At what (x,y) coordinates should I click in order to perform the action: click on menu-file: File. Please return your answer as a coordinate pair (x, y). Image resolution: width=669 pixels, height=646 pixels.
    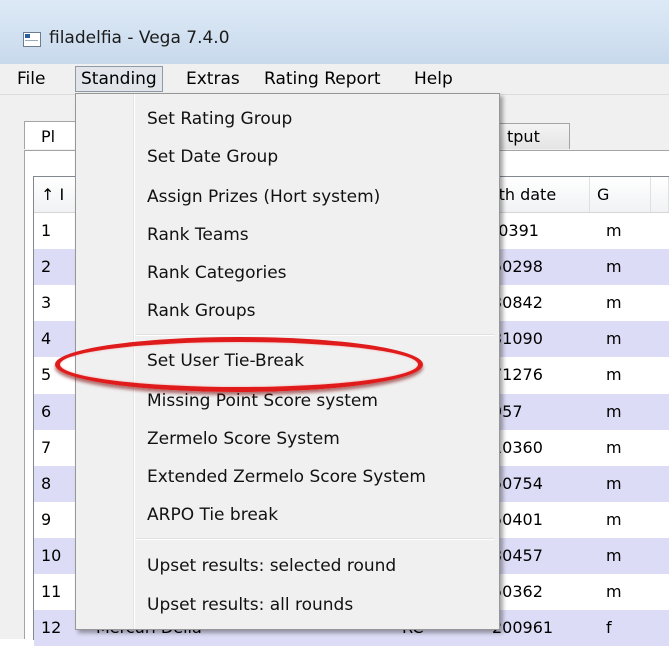
    Looking at the image, I should click on (31, 79).